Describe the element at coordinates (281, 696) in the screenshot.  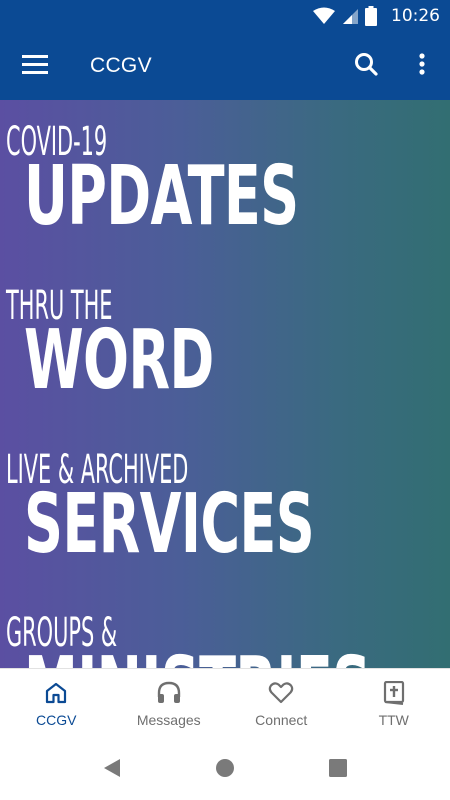
I see `heart-icon` at that location.